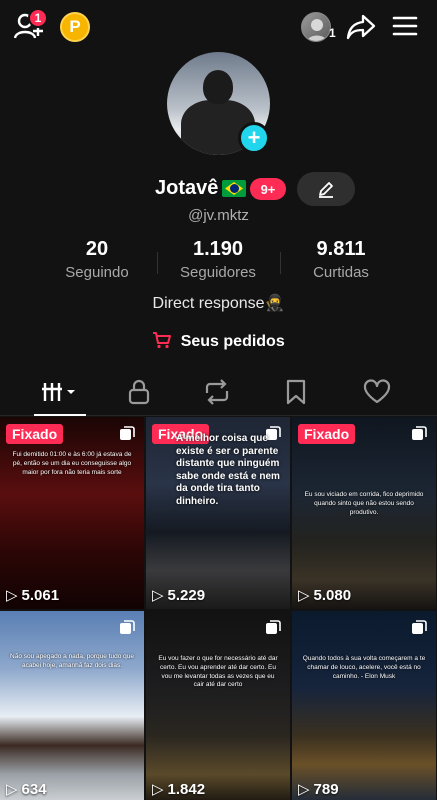  I want to click on account-count: 1, so click(332, 33).